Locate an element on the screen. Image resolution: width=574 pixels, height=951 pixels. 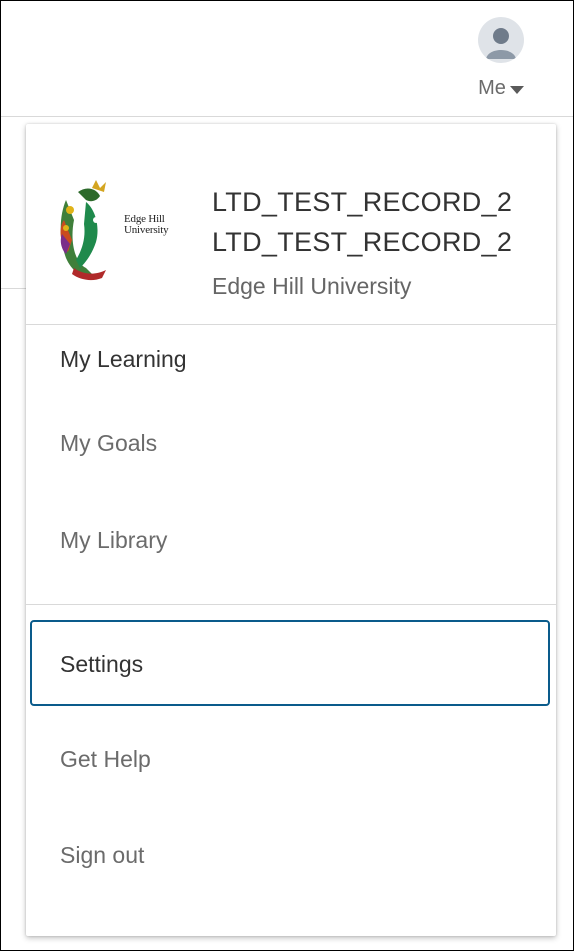
section-title-my-learning: My Learning is located at coordinates (123, 359).